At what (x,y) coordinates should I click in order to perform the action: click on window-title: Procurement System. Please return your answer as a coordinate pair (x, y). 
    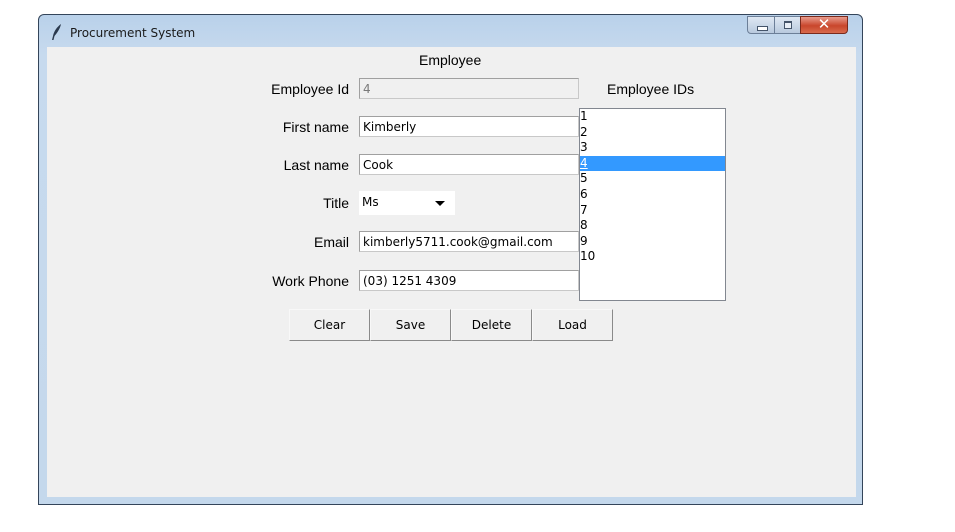
    Looking at the image, I should click on (133, 33).